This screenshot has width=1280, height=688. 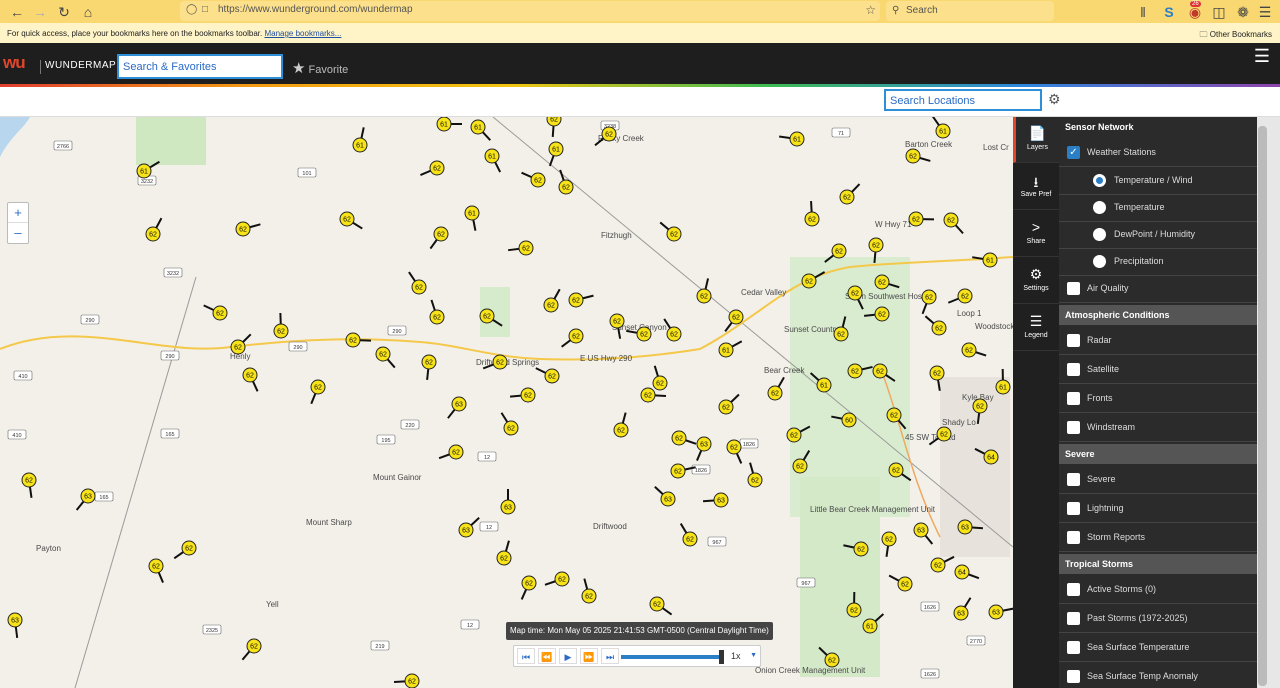 What do you see at coordinates (1158, 153) in the screenshot?
I see `layer-weather-stations: ✓ Weather Stations` at bounding box center [1158, 153].